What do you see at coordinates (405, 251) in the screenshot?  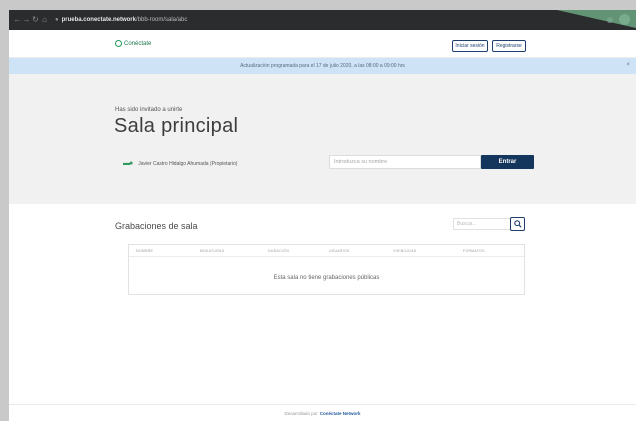 I see `column-header: Visibilidad` at bounding box center [405, 251].